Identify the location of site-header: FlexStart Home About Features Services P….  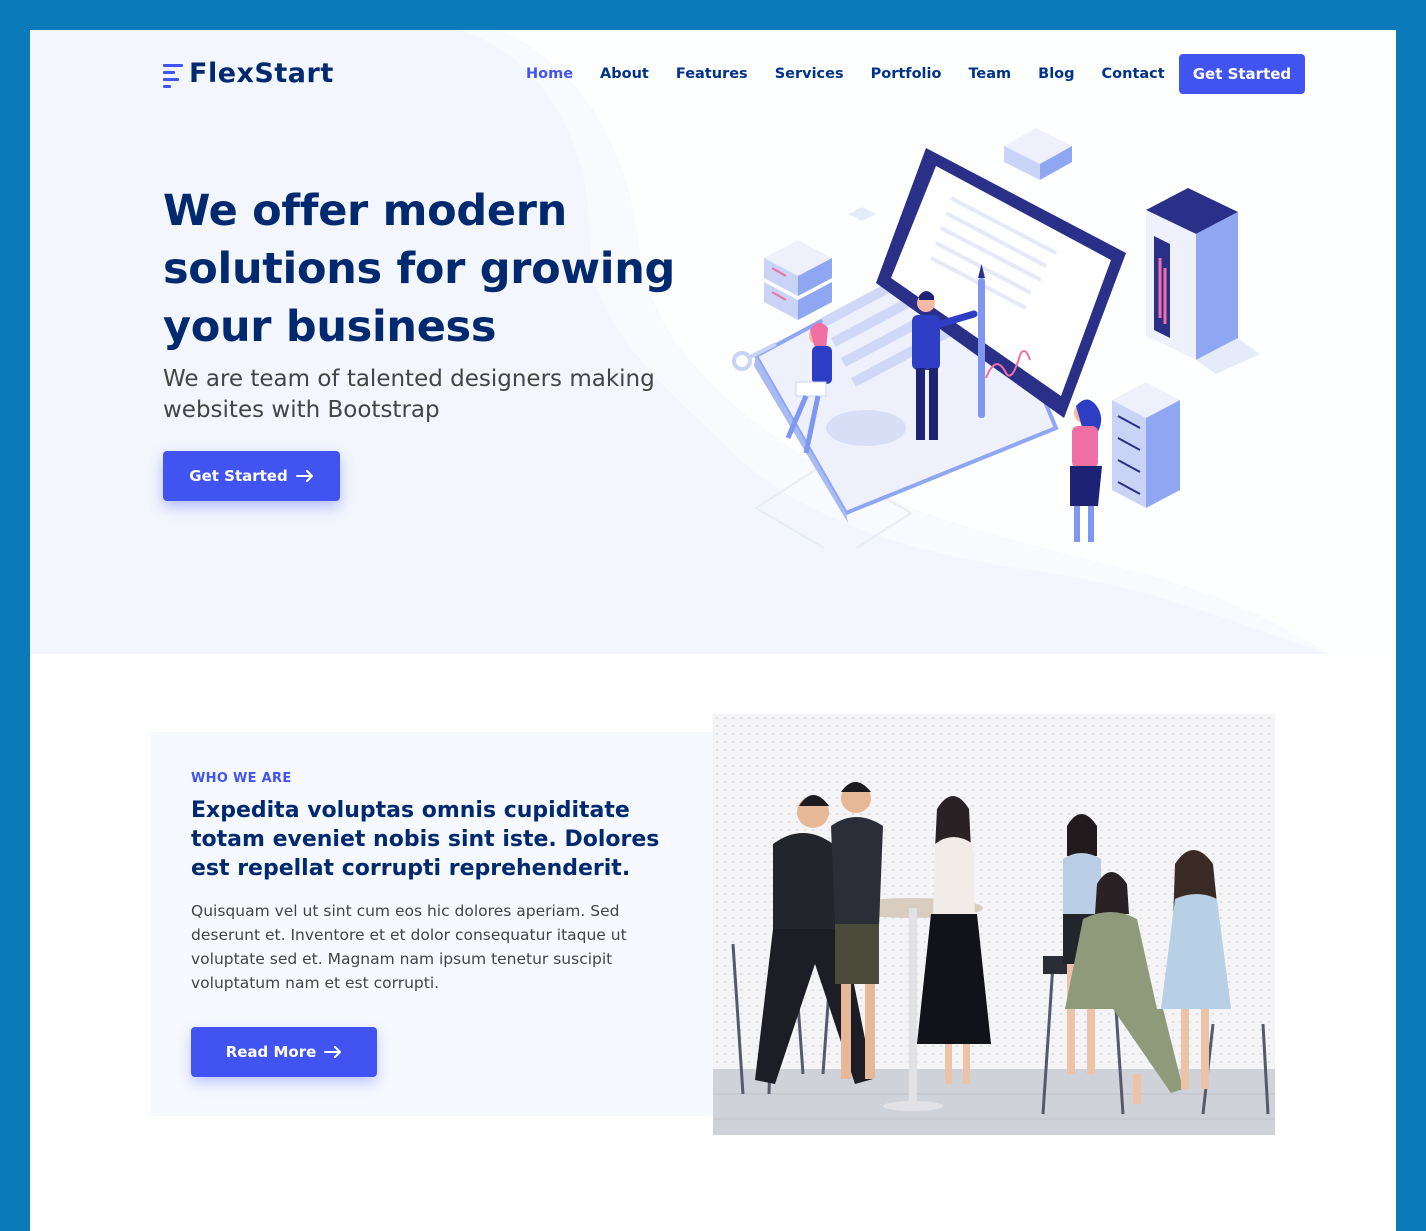
(713, 74).